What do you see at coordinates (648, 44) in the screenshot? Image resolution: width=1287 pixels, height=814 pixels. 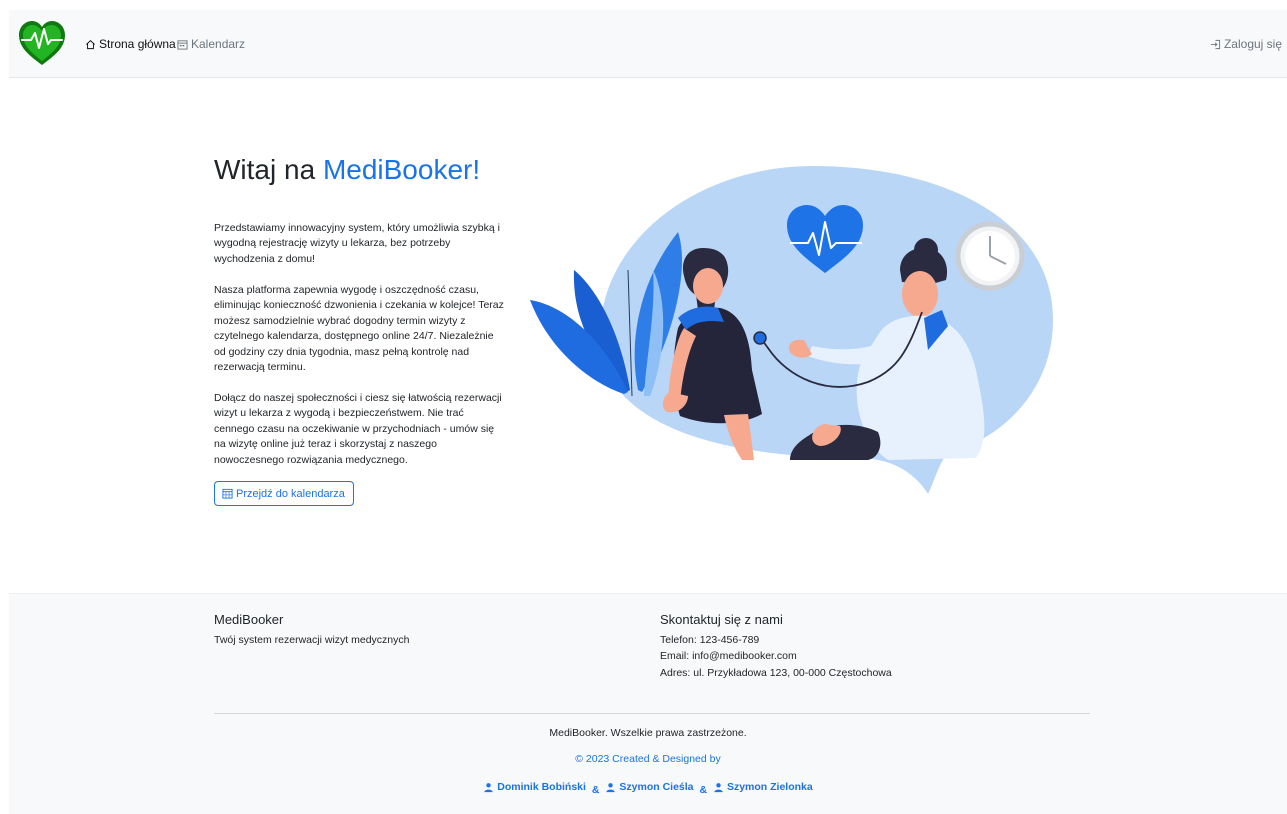 I see `navbar: Strona główna Kalendarz Zaloguj się` at bounding box center [648, 44].